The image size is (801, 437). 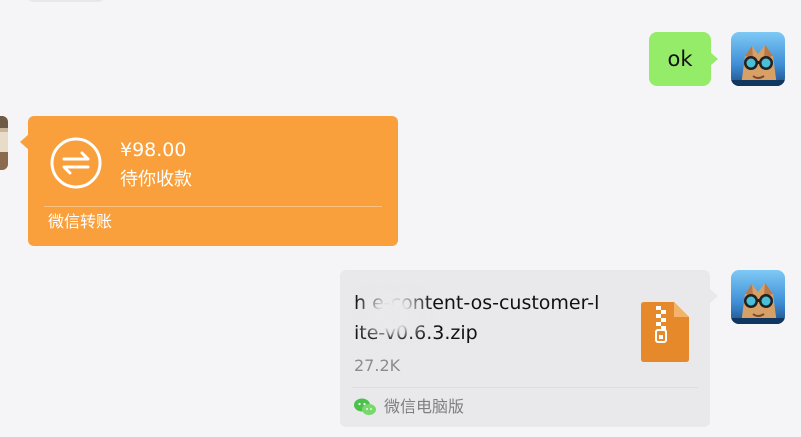 I want to click on file-size: 27.2K, so click(x=377, y=365).